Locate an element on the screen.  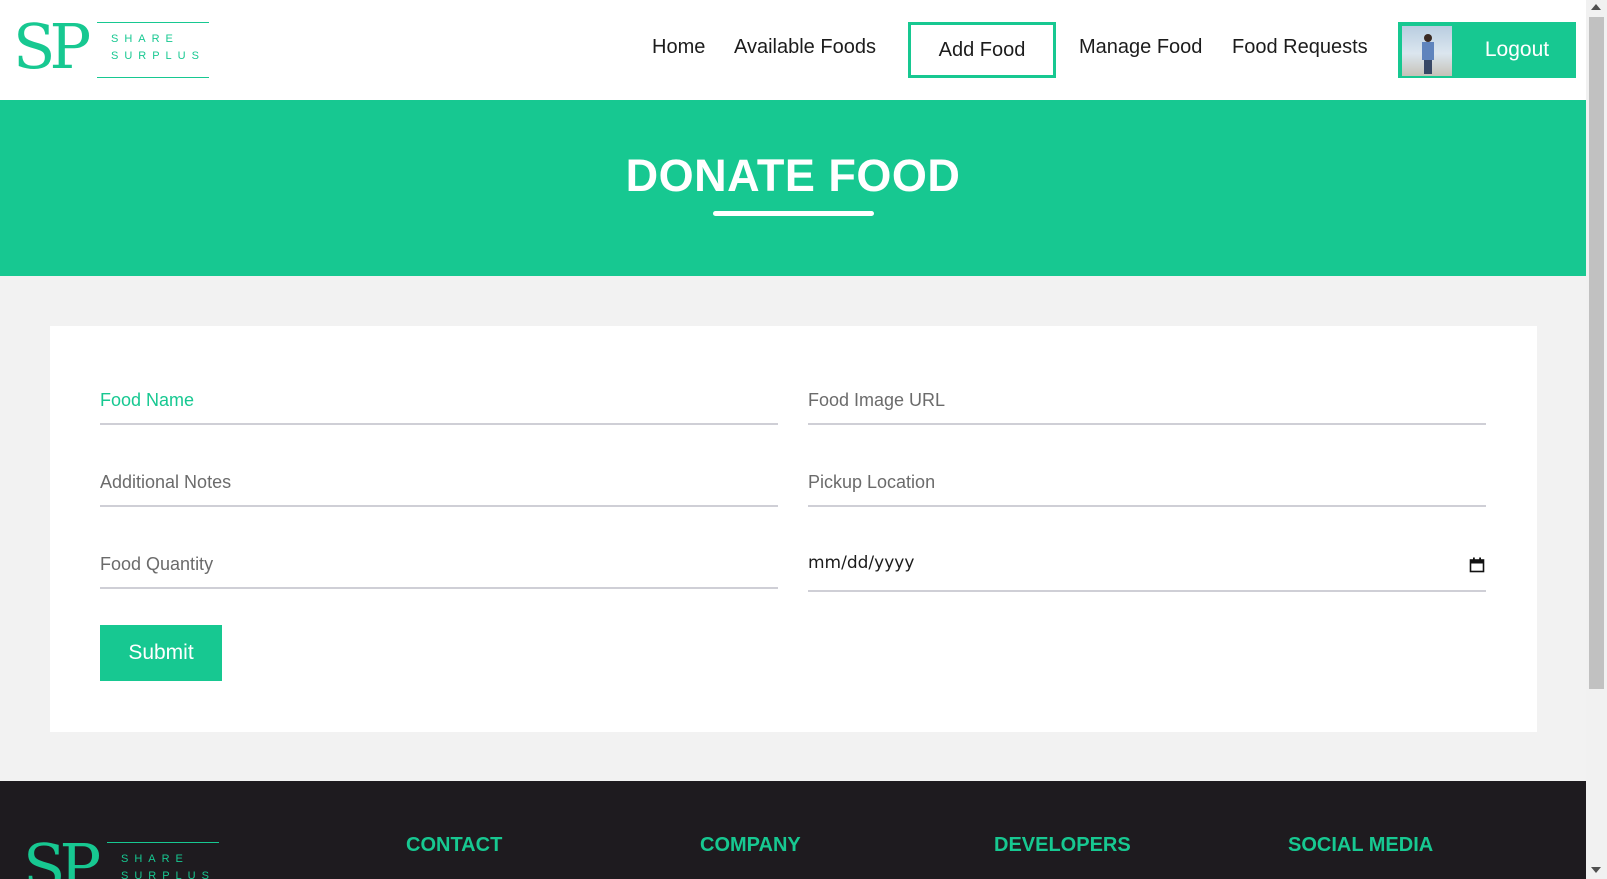
food-image-url-input is located at coordinates (1147, 400).